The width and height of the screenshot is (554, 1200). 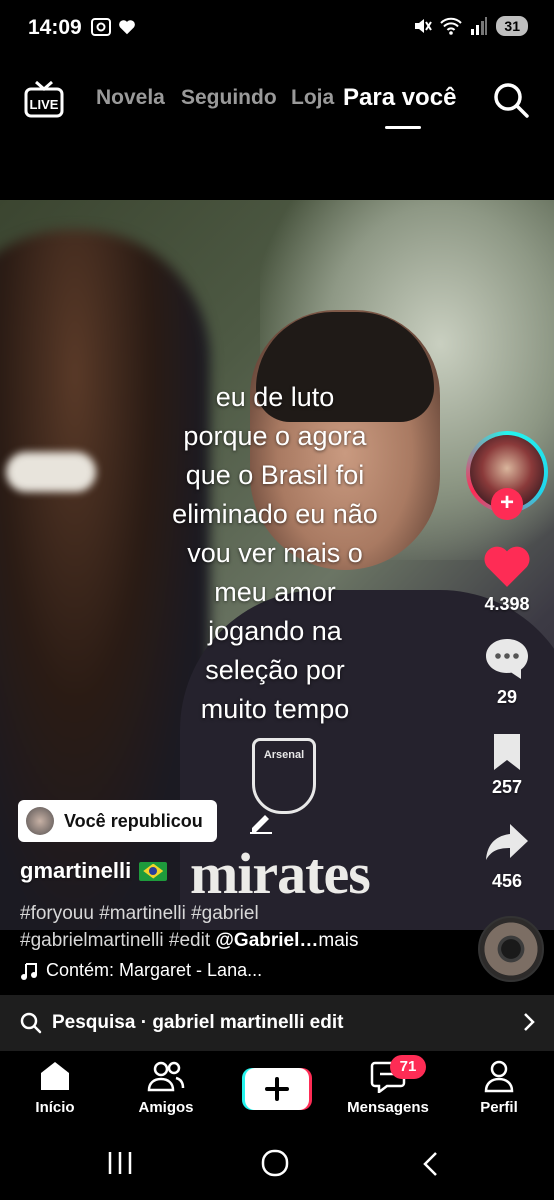 I want to click on status-left-icons, so click(x=113, y=27).